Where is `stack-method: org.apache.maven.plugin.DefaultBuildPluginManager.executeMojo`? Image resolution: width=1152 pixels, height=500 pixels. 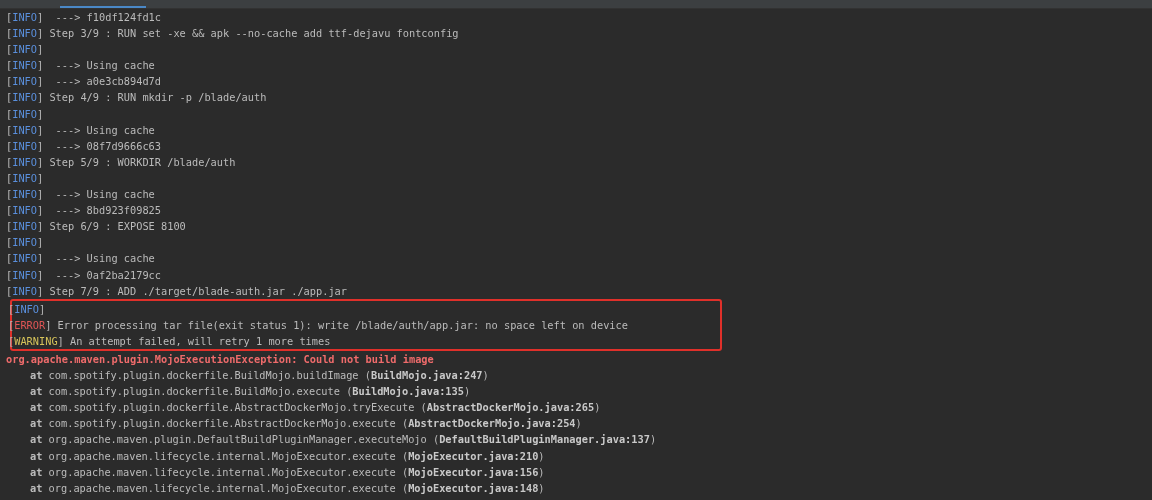
stack-method: org.apache.maven.plugin.DefaultBuildPluginManager.executeMojo is located at coordinates (237, 439).